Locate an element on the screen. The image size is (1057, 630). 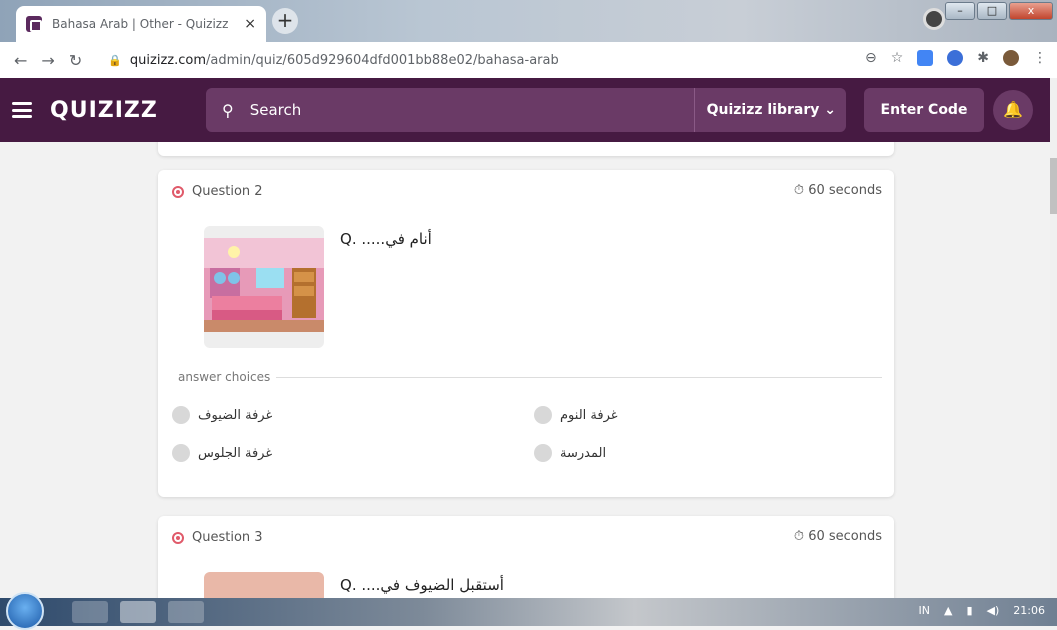
question-header: Question 2 is located at coordinates (217, 191).